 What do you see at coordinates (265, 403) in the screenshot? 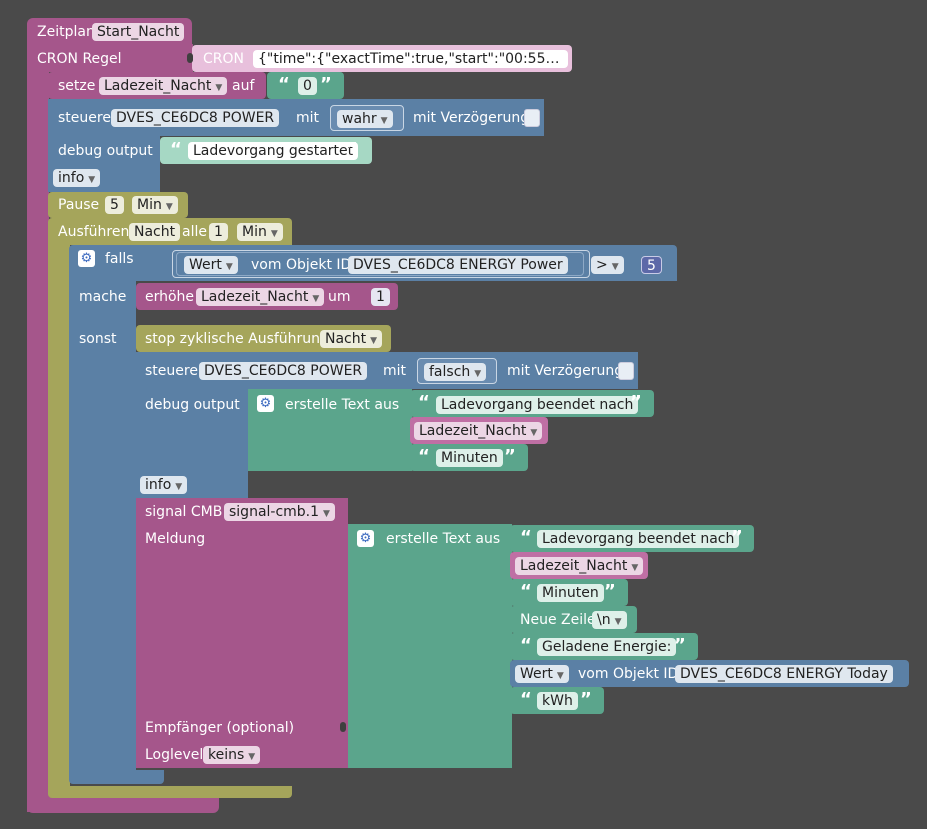
I see `debug2-settings-gear-icon: ⚙` at bounding box center [265, 403].